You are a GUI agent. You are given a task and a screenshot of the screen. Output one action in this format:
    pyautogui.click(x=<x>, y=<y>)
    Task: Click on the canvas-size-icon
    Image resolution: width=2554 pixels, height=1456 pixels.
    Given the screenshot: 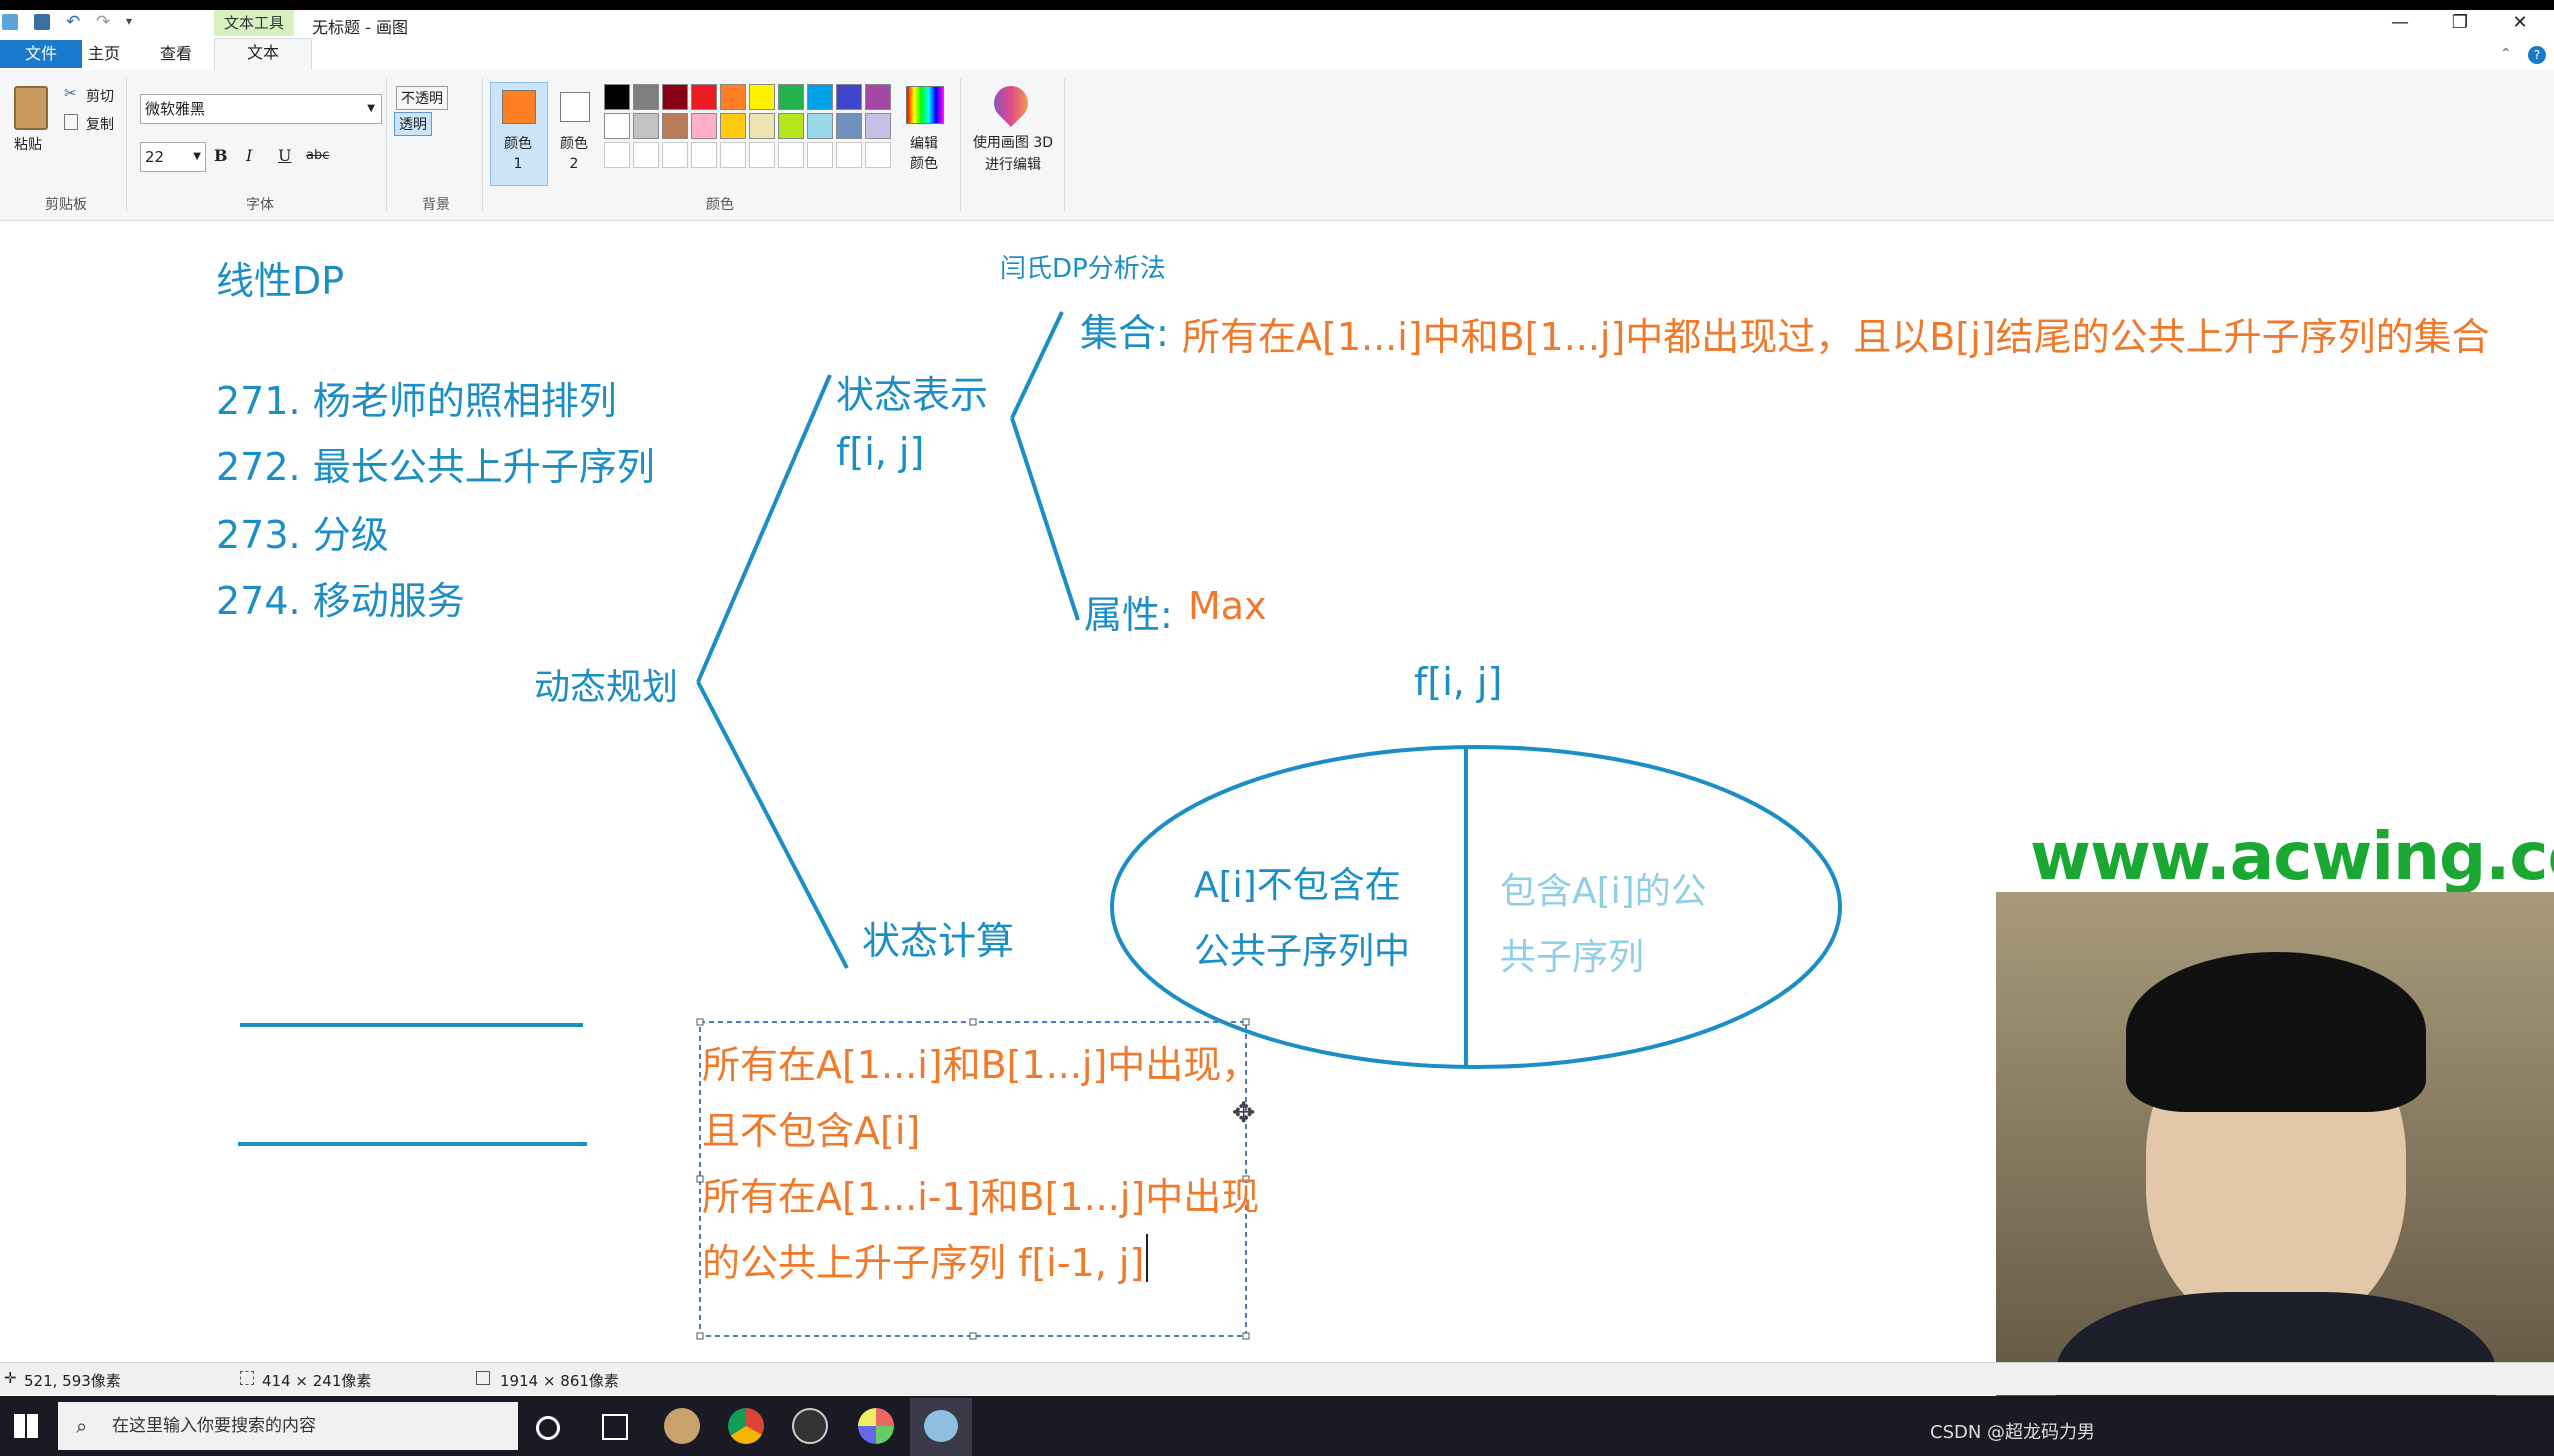 What is the action you would take?
    pyautogui.click(x=483, y=1378)
    